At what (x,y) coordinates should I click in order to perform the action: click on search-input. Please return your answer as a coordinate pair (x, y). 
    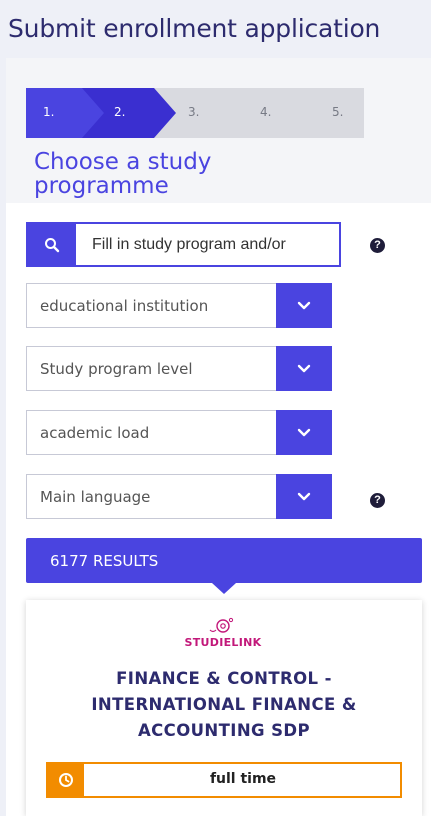
    Looking at the image, I should click on (208, 244).